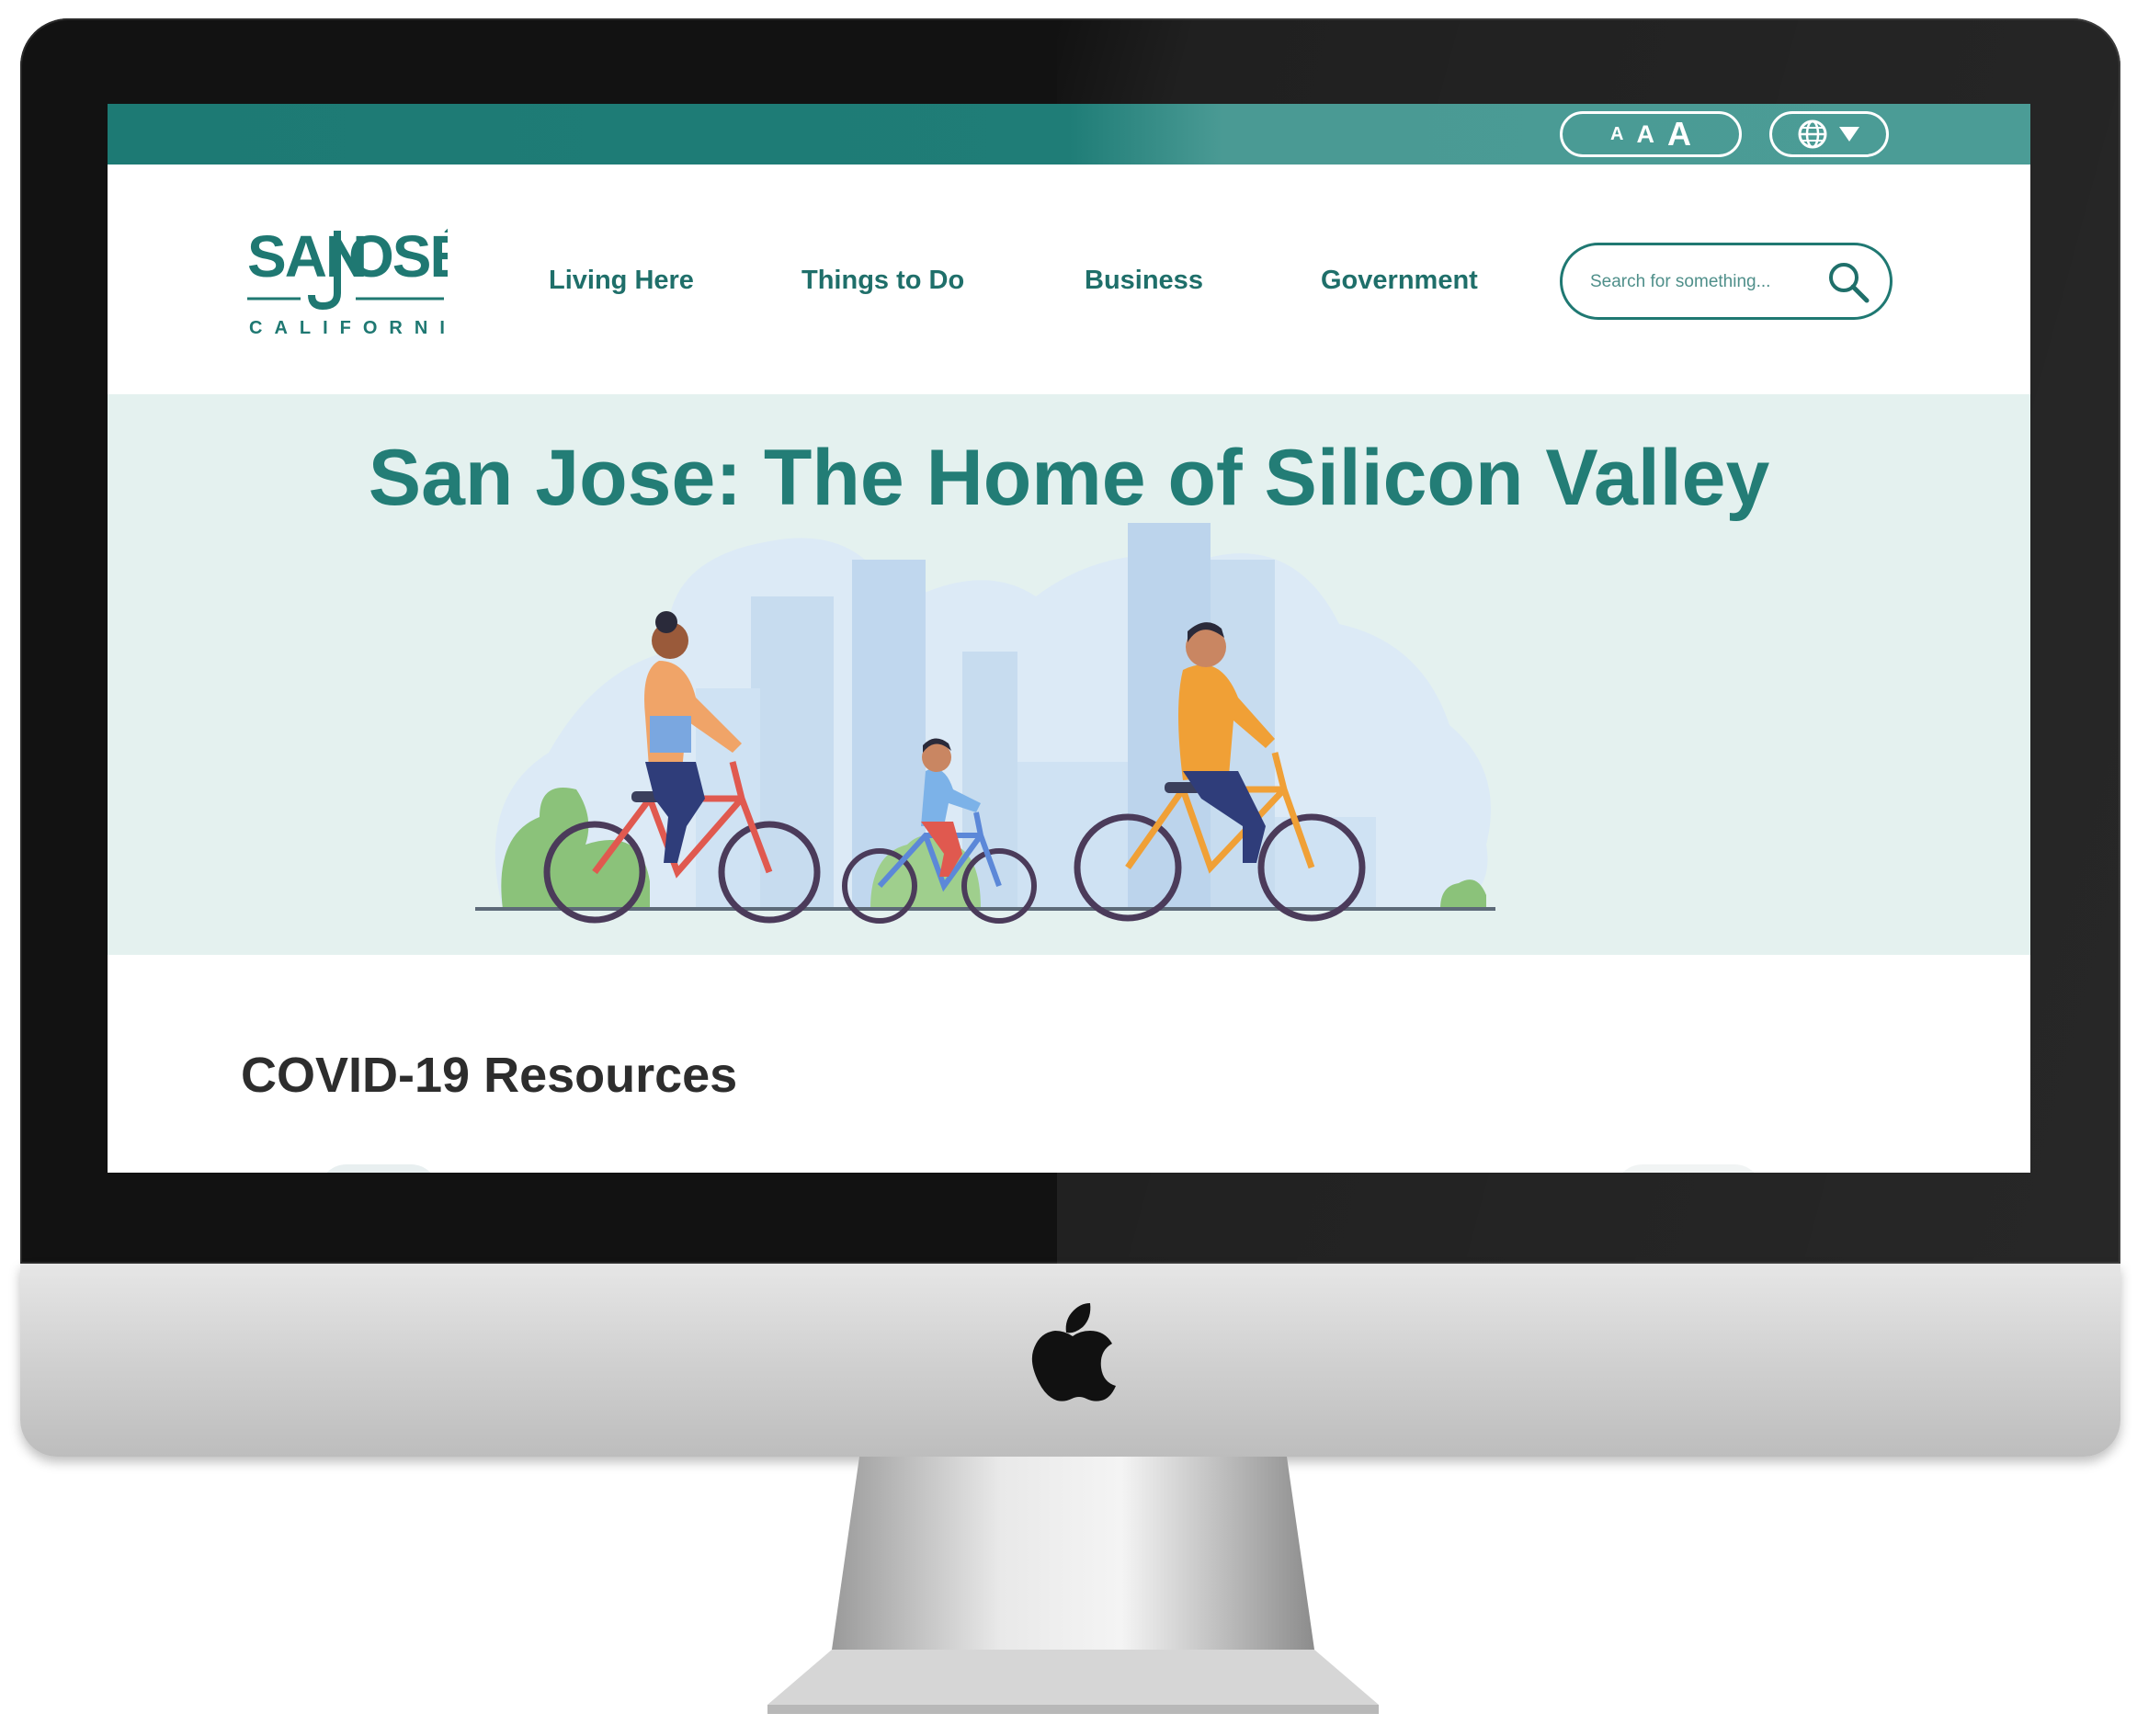 Image resolution: width=2137 pixels, height=1736 pixels. I want to click on text-size-large-button: A, so click(1679, 134).